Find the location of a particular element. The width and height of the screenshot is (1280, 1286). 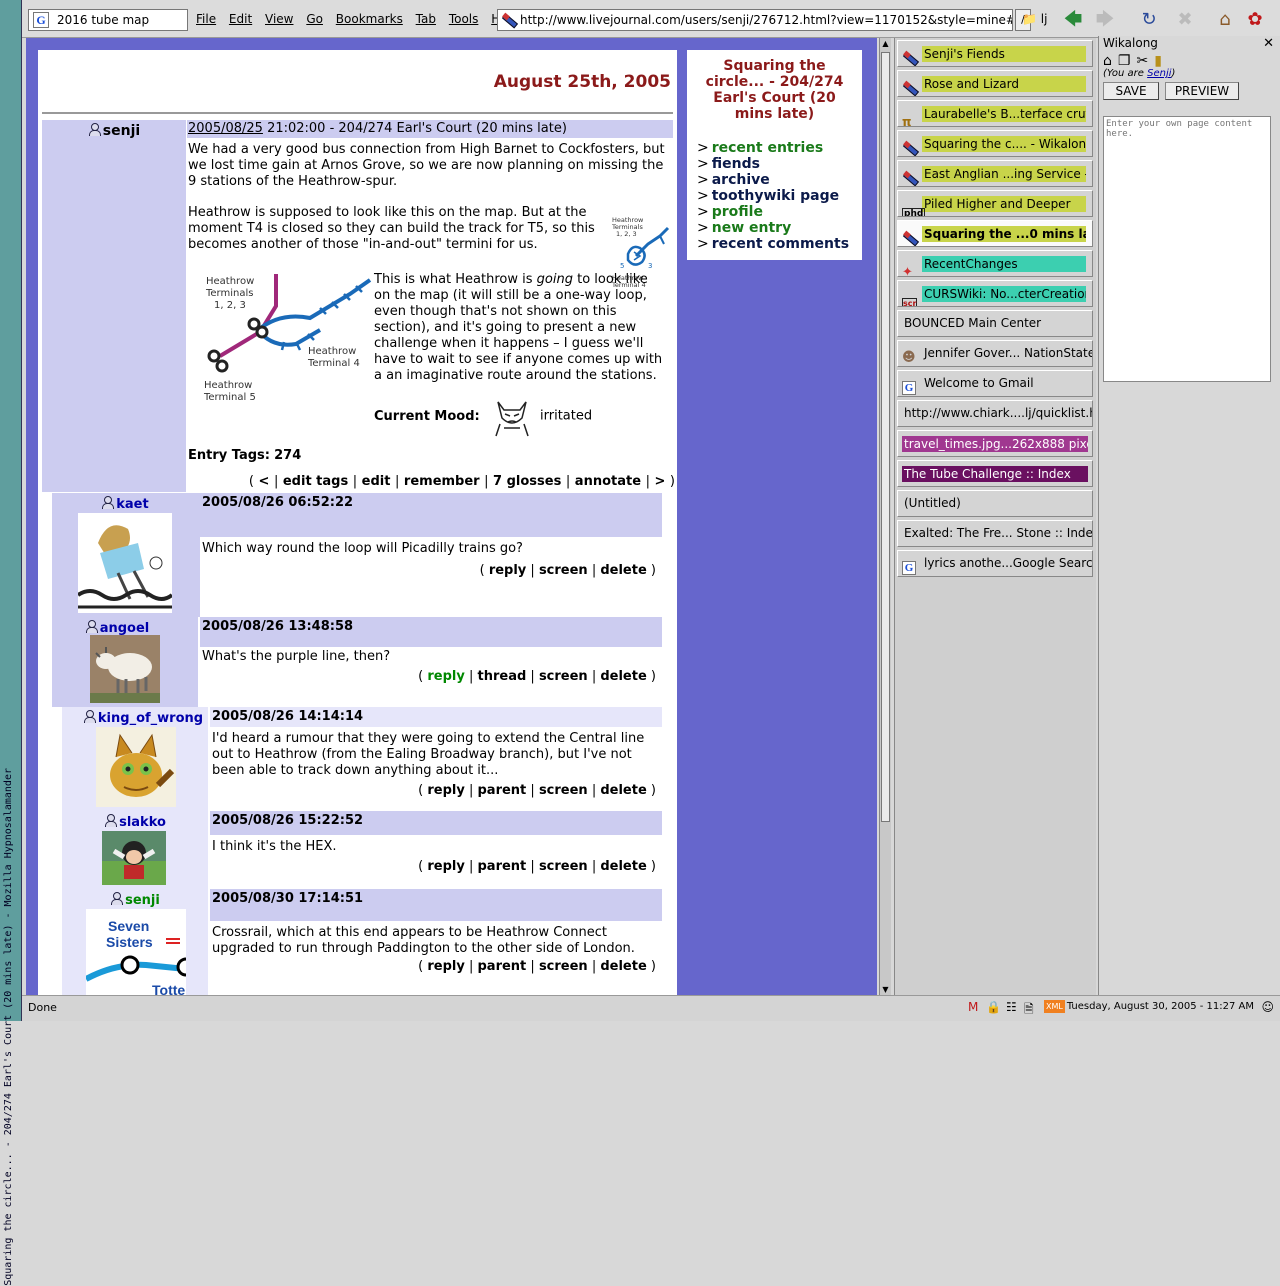

comment-author: king_of_wrong is located at coordinates (143, 718).